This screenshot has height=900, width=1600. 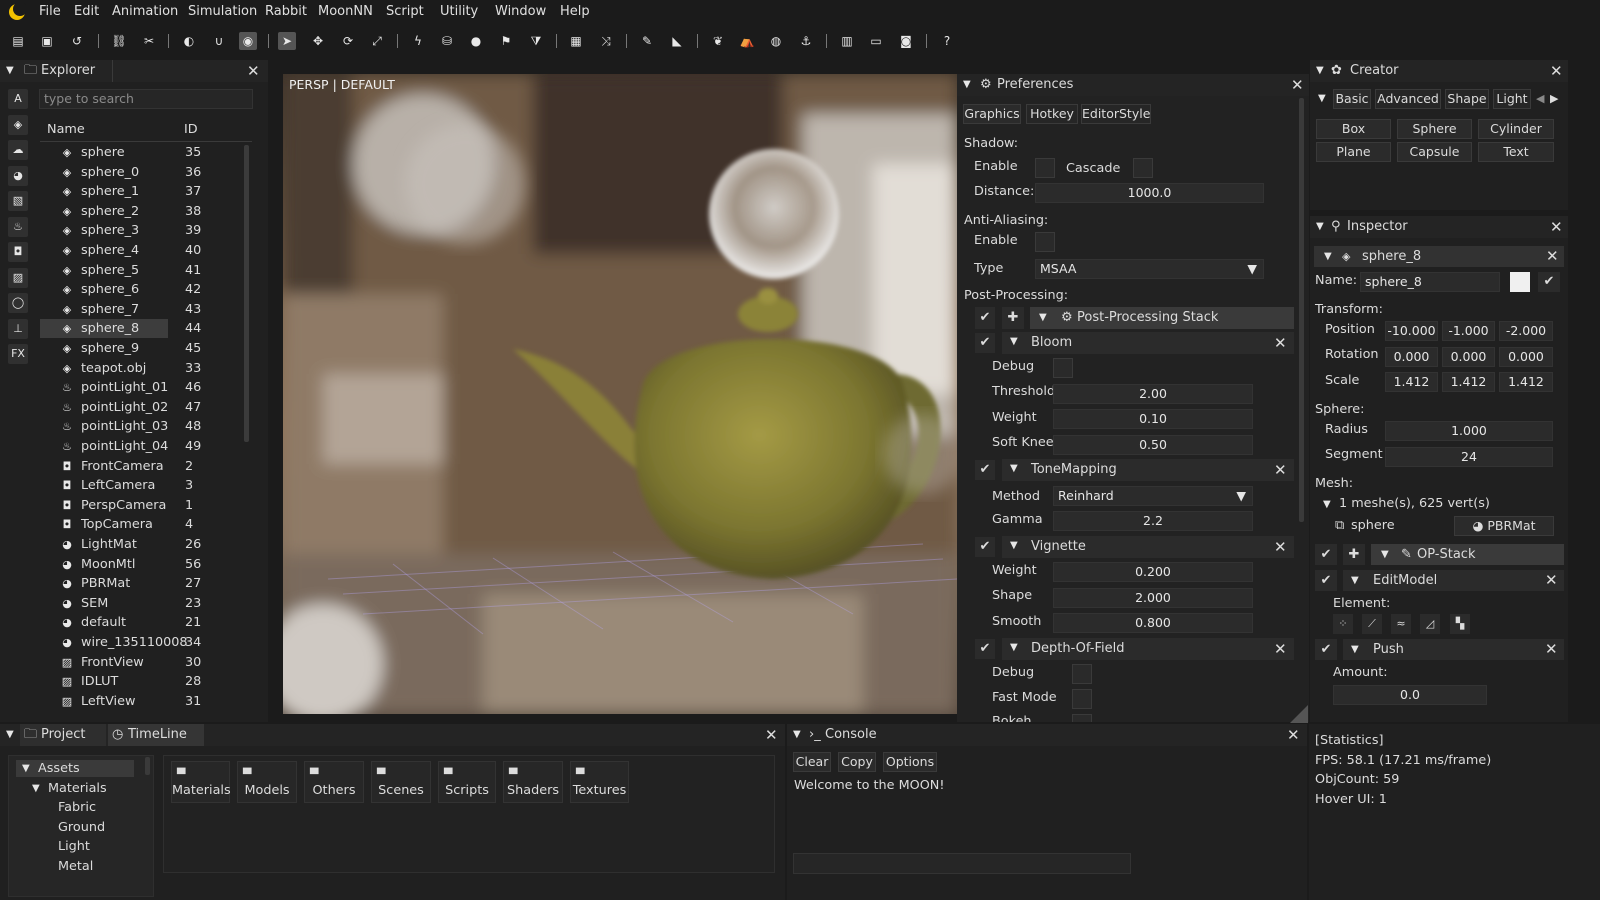 What do you see at coordinates (18, 125) in the screenshot?
I see `cube-side-icon: ◈` at bounding box center [18, 125].